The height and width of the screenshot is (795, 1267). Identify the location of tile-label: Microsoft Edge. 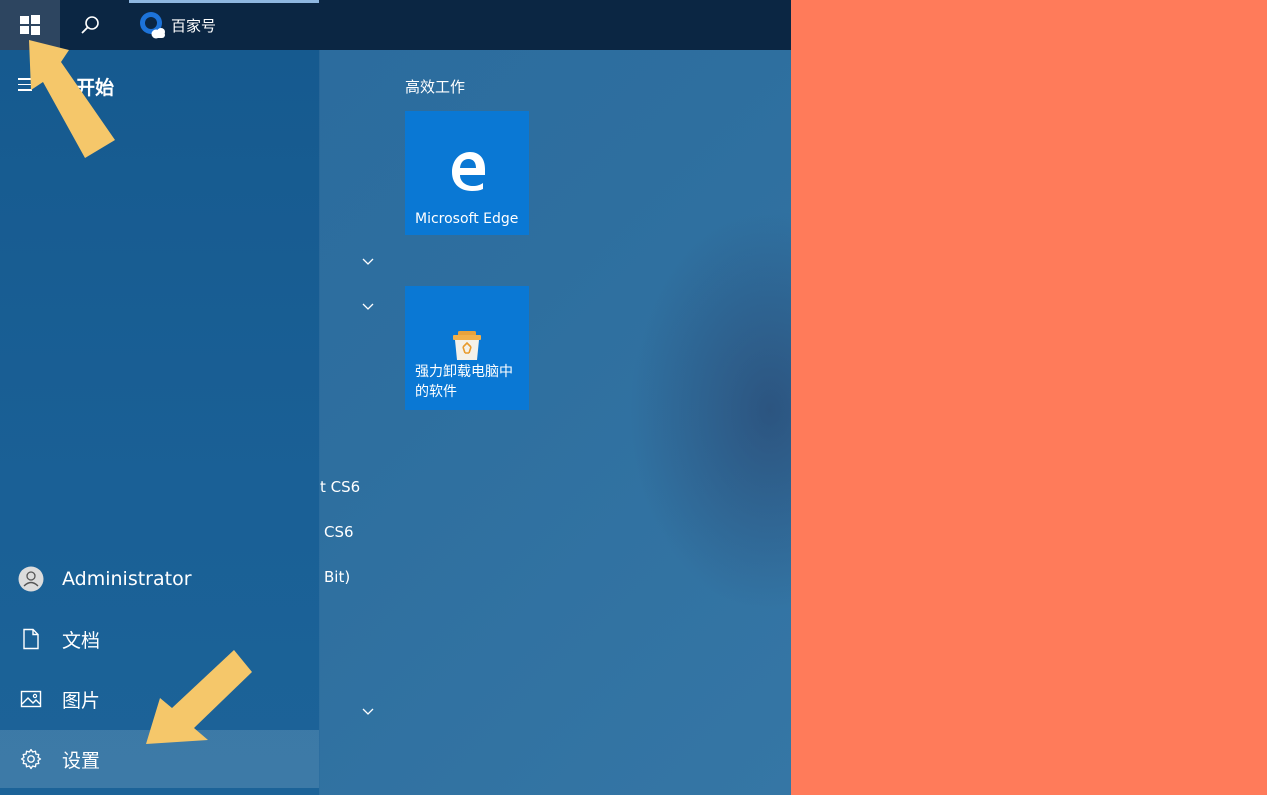
(467, 219).